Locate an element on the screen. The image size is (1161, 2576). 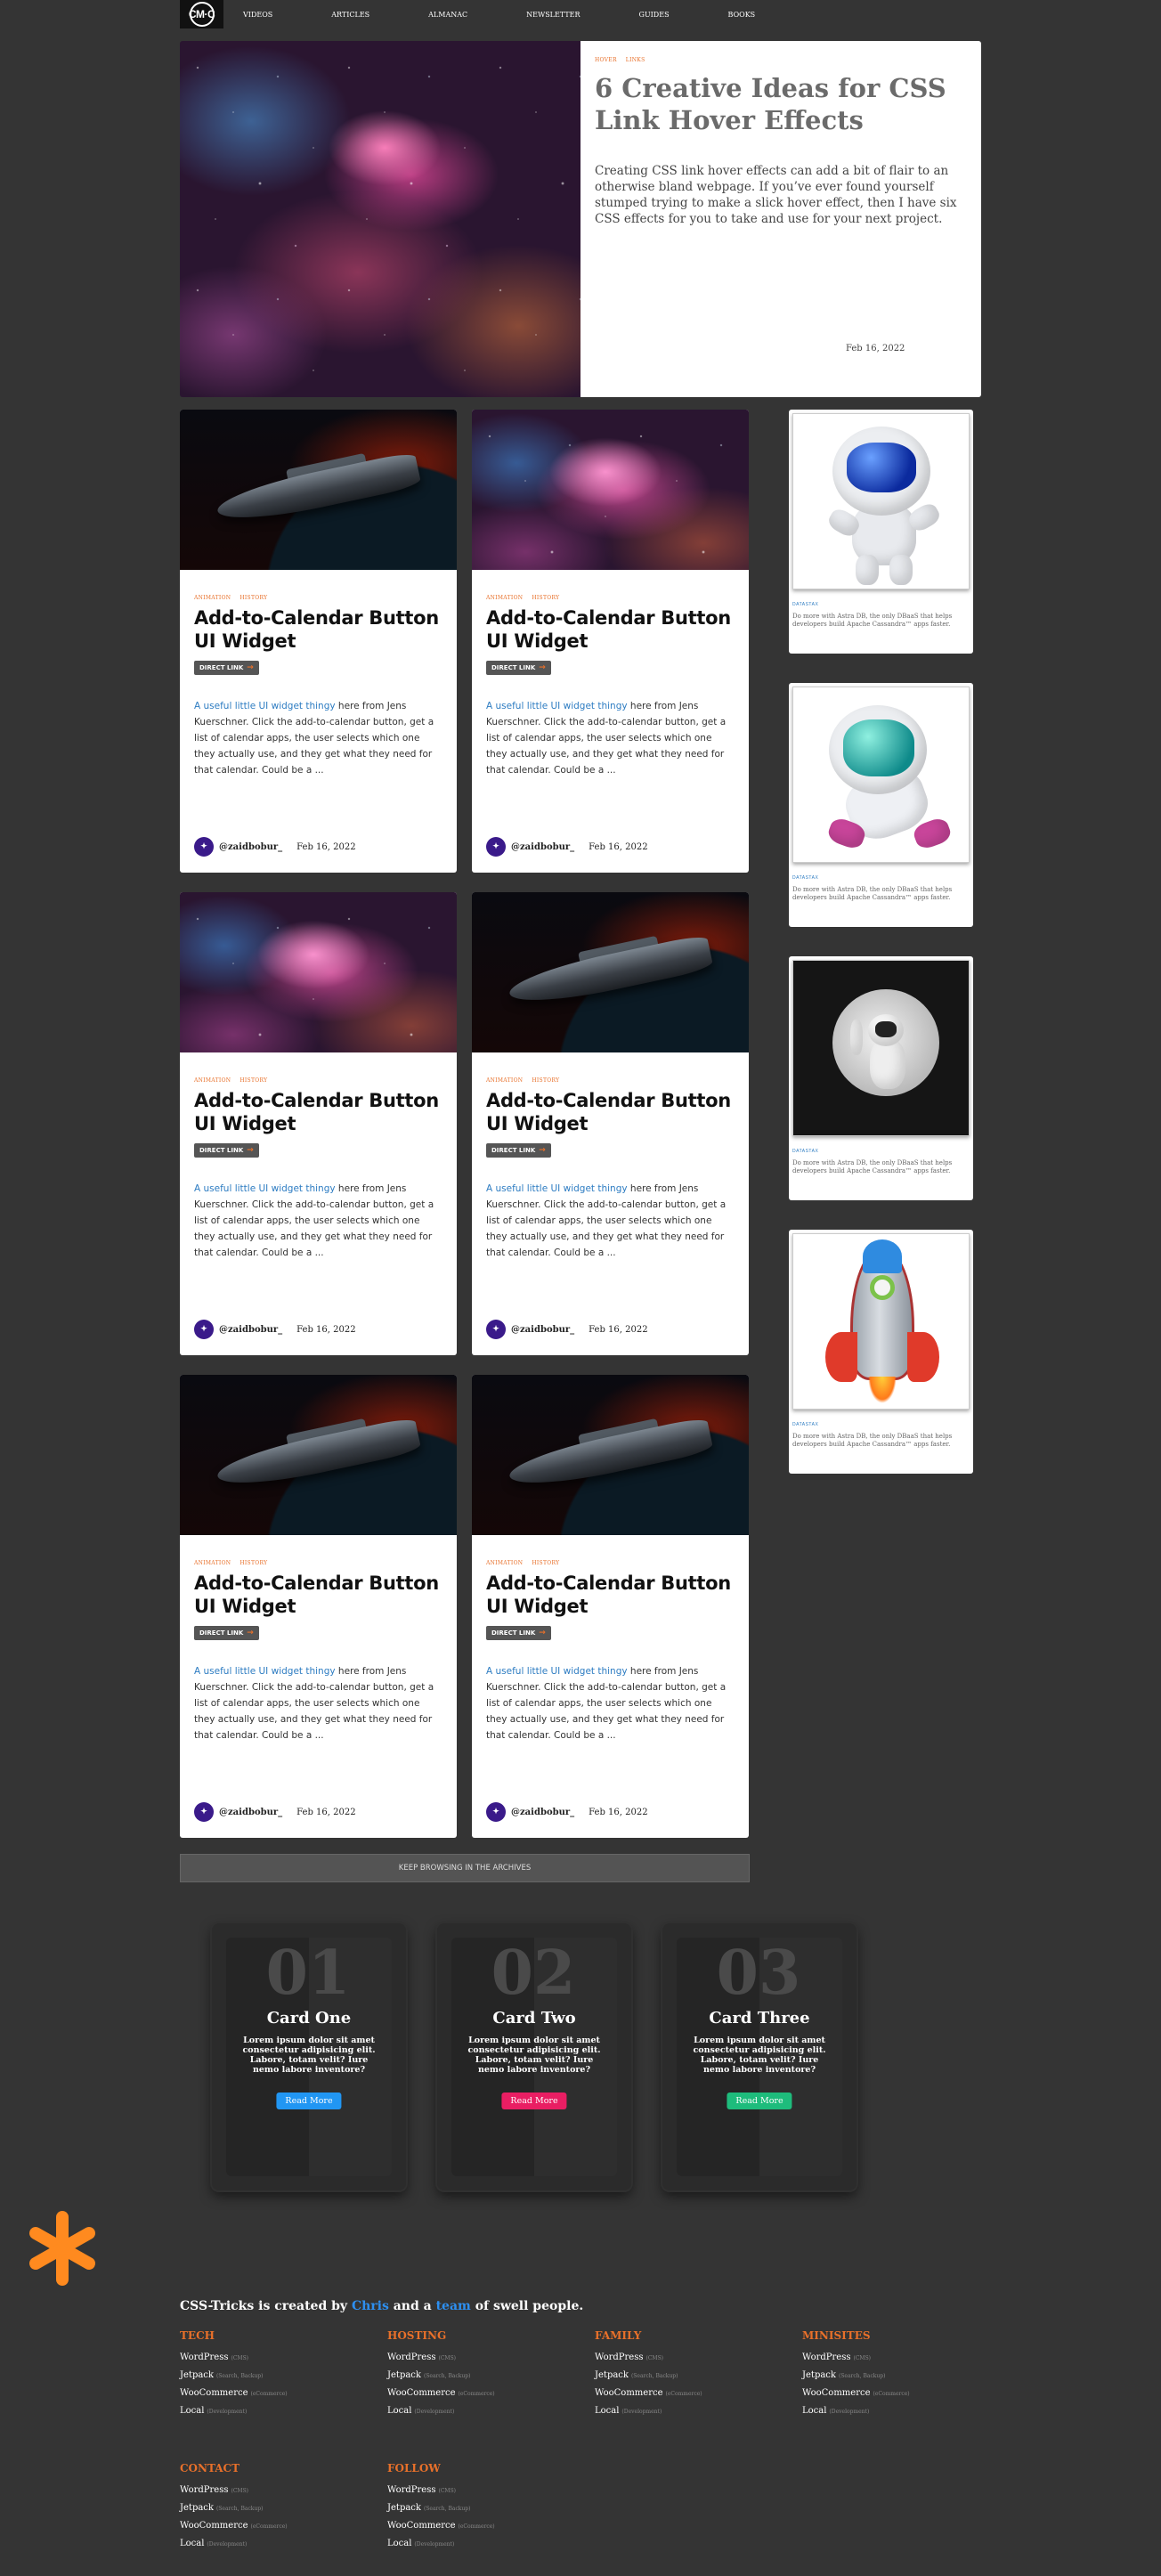
archive-button: KEEP BROWSING IN THE ARCHIVES is located at coordinates (465, 1868).